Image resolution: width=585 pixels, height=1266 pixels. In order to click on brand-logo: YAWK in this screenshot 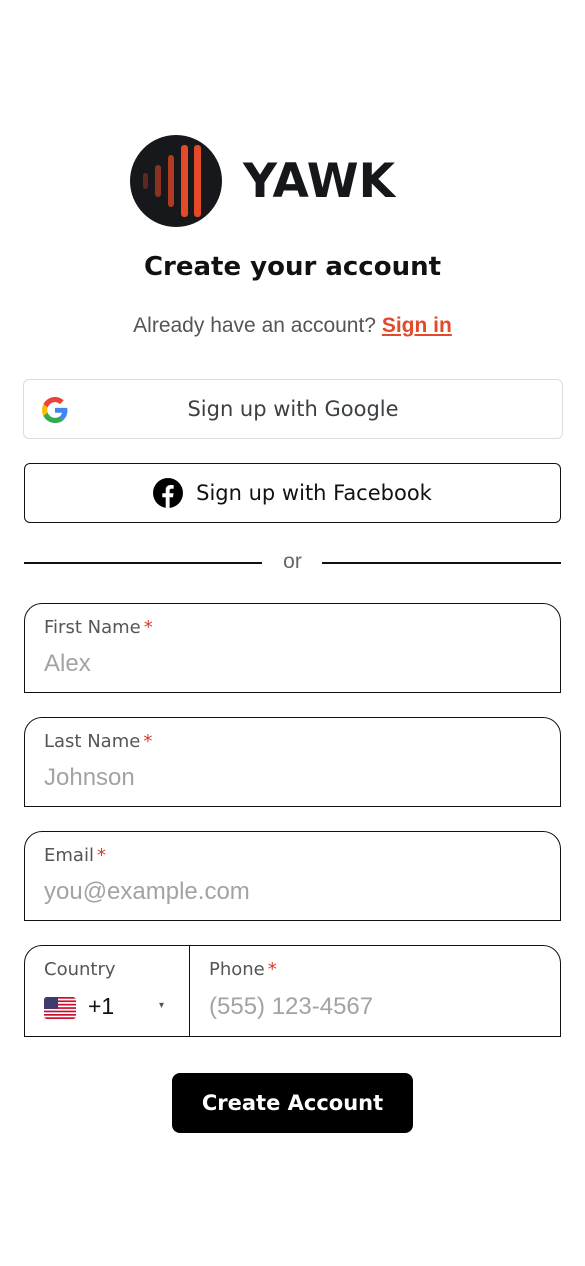, I will do `click(262, 181)`.